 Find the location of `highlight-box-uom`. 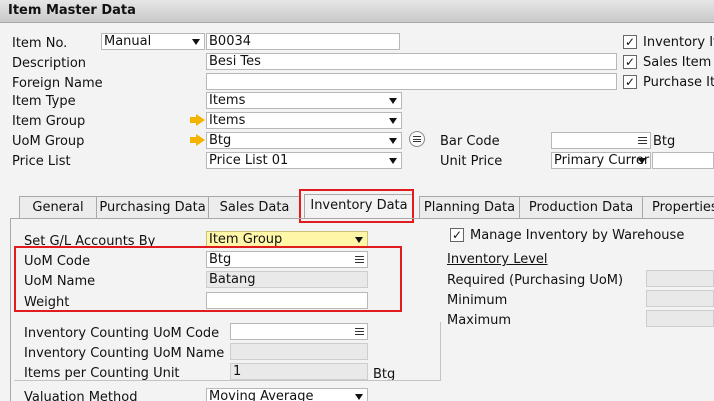

highlight-box-uom is located at coordinates (208, 279).